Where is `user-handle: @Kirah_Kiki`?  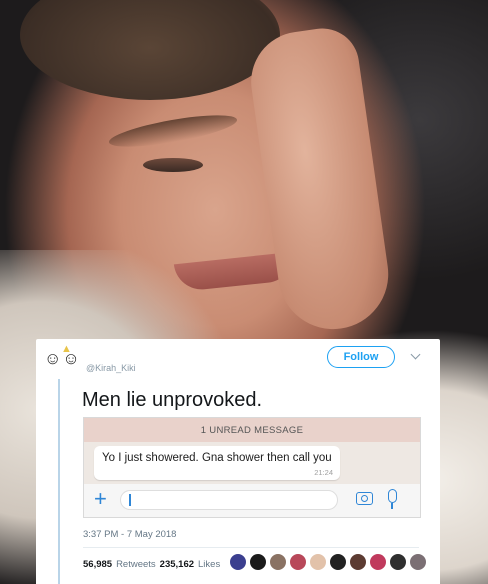
user-handle: @Kirah_Kiki is located at coordinates (111, 368).